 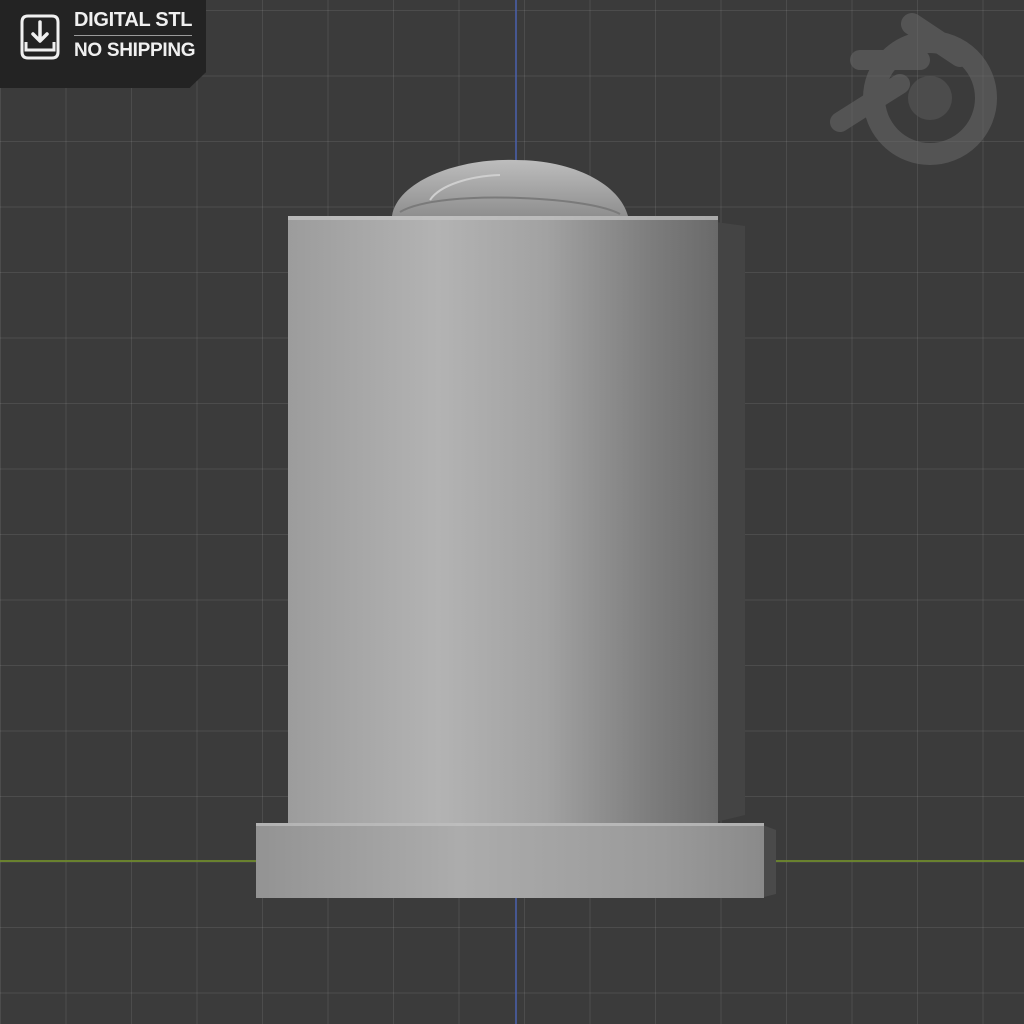 What do you see at coordinates (133, 35) in the screenshot?
I see `badge-divider` at bounding box center [133, 35].